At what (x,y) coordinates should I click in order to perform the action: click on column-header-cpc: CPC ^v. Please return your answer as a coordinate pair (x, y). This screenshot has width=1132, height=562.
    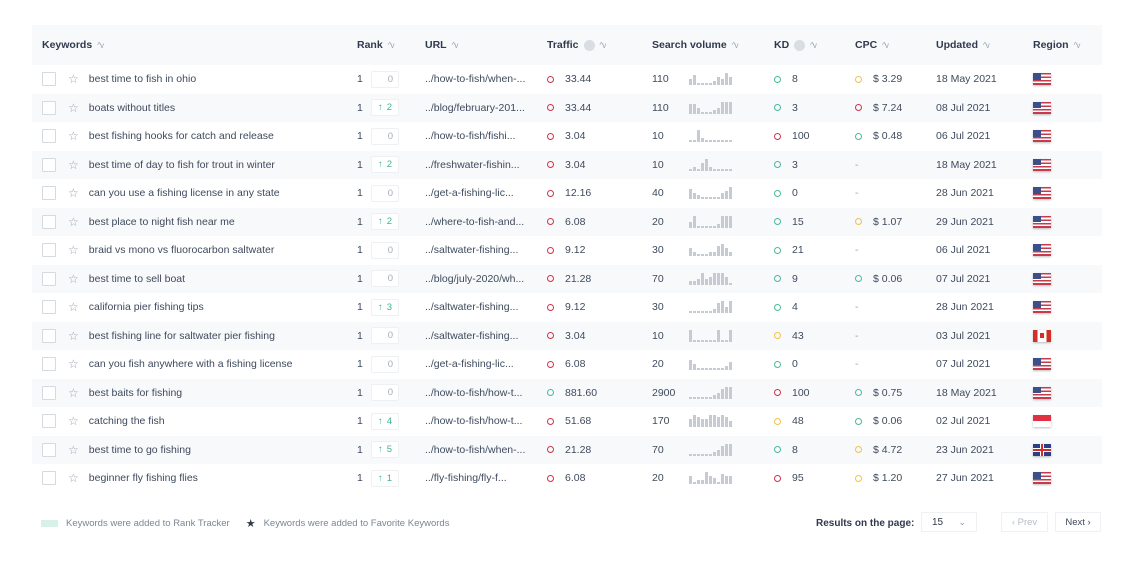
    Looking at the image, I should click on (895, 45).